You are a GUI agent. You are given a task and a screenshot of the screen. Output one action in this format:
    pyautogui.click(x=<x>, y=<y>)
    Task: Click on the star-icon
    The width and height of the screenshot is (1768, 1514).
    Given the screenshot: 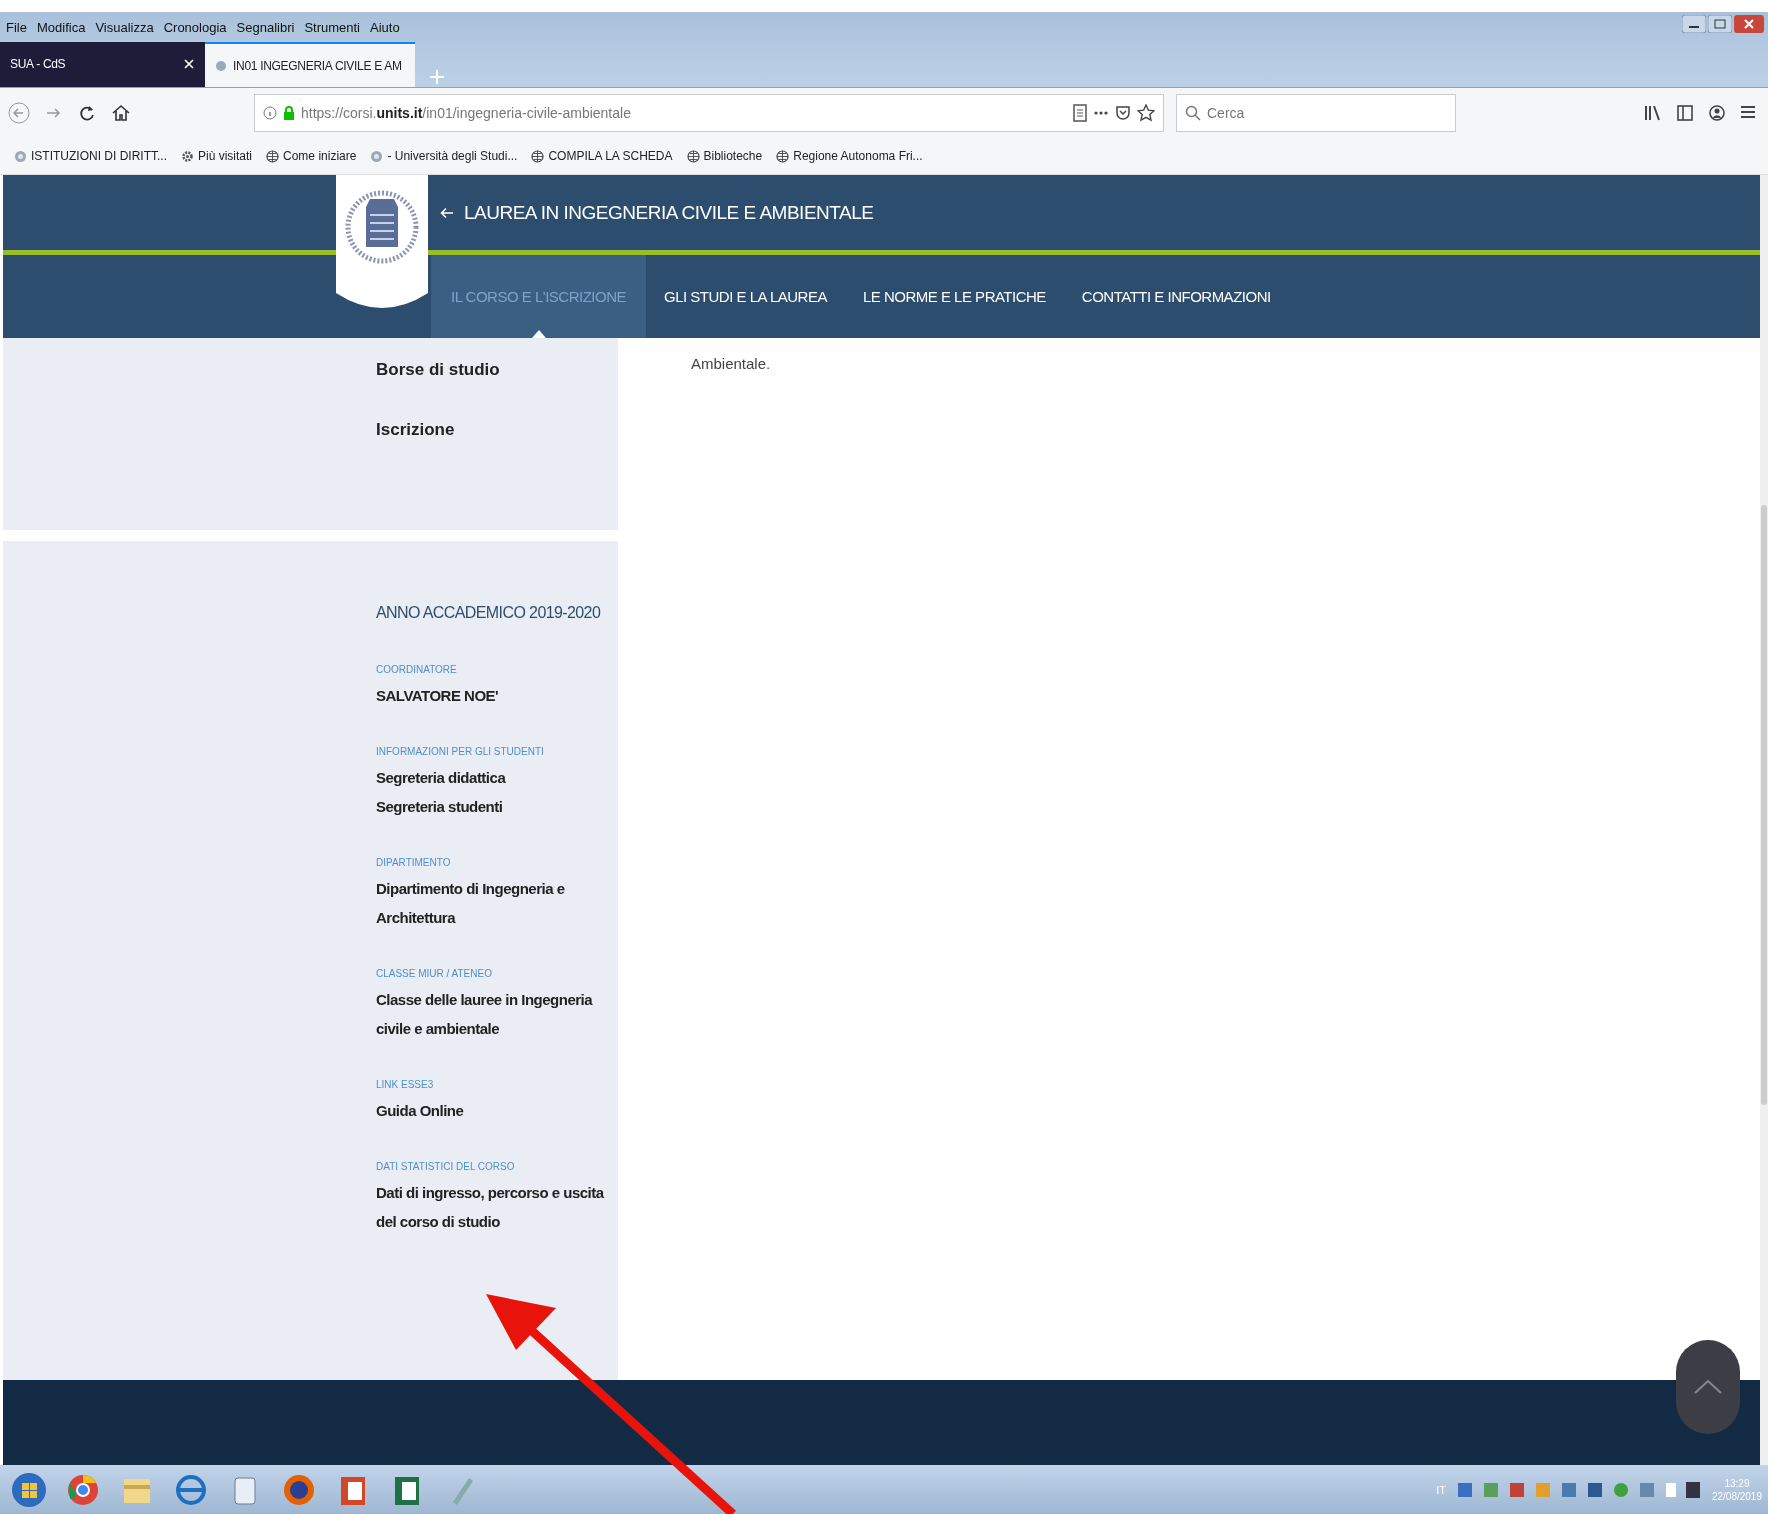 What is the action you would take?
    pyautogui.click(x=1146, y=113)
    